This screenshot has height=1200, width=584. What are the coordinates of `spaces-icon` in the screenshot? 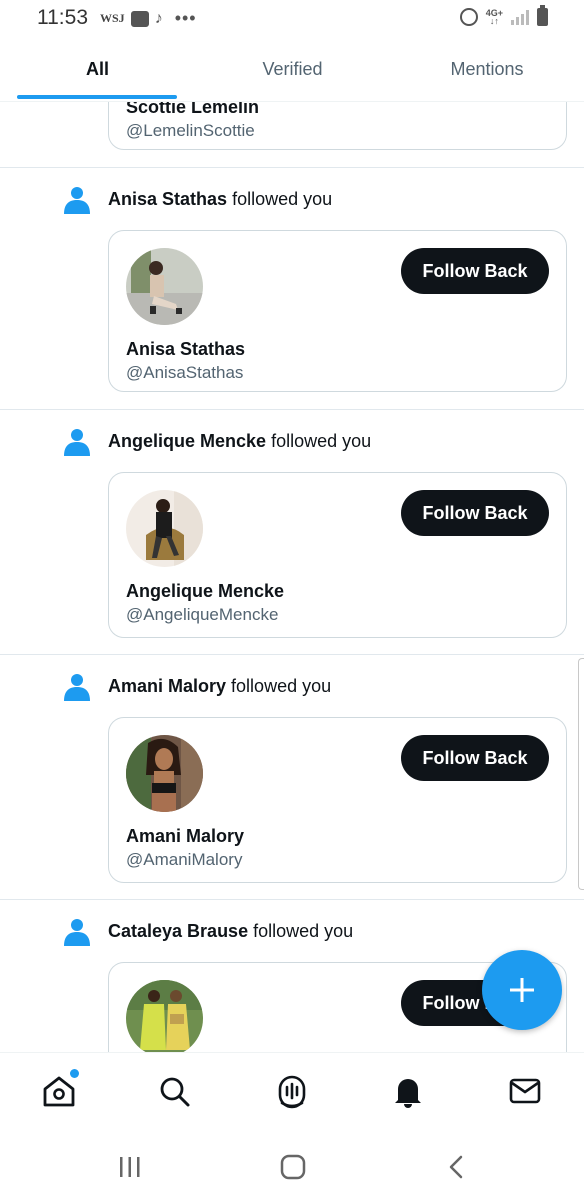 It's located at (292, 1092).